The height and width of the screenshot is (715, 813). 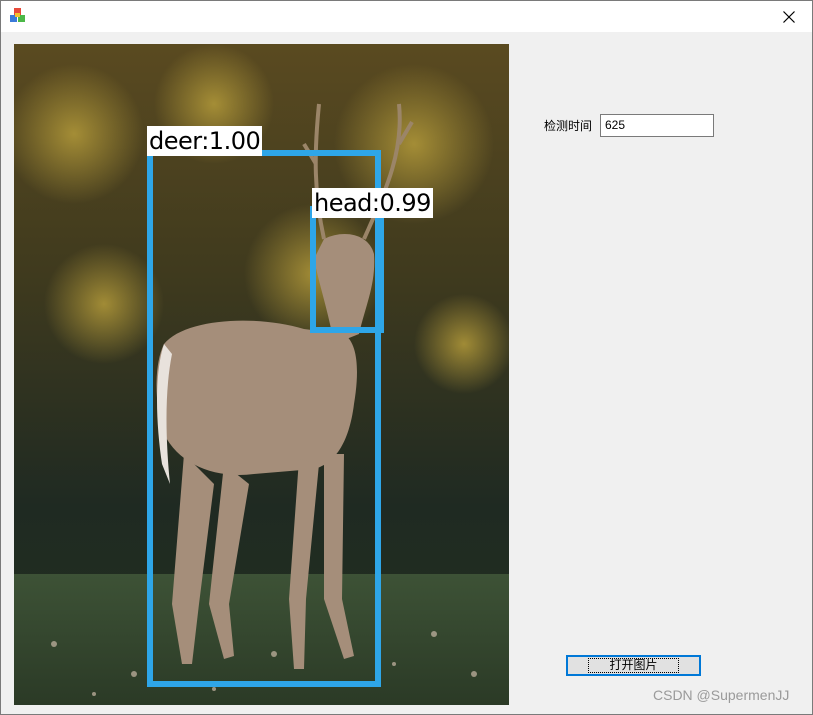 I want to click on deer-detection-label: deer:1.00, so click(x=205, y=141).